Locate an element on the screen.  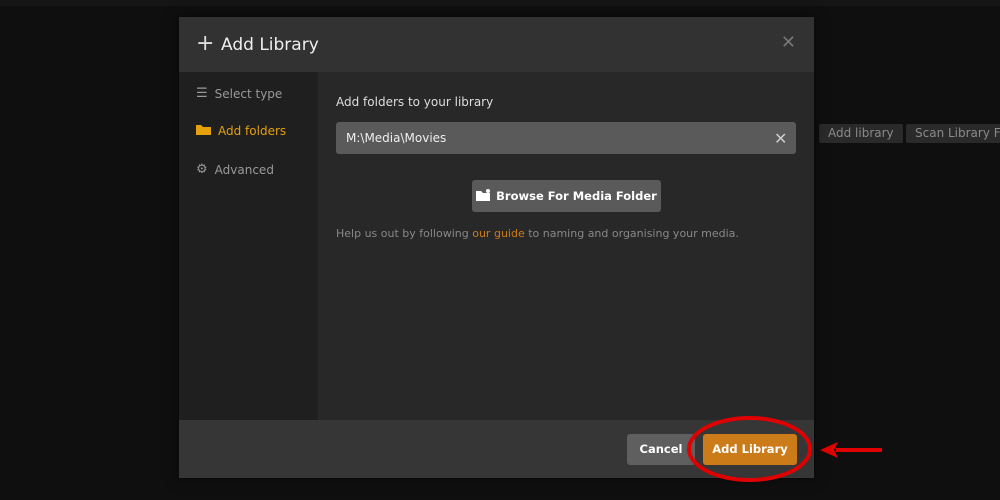
sidebar-item-select-type: ☰ Select type is located at coordinates (239, 93).